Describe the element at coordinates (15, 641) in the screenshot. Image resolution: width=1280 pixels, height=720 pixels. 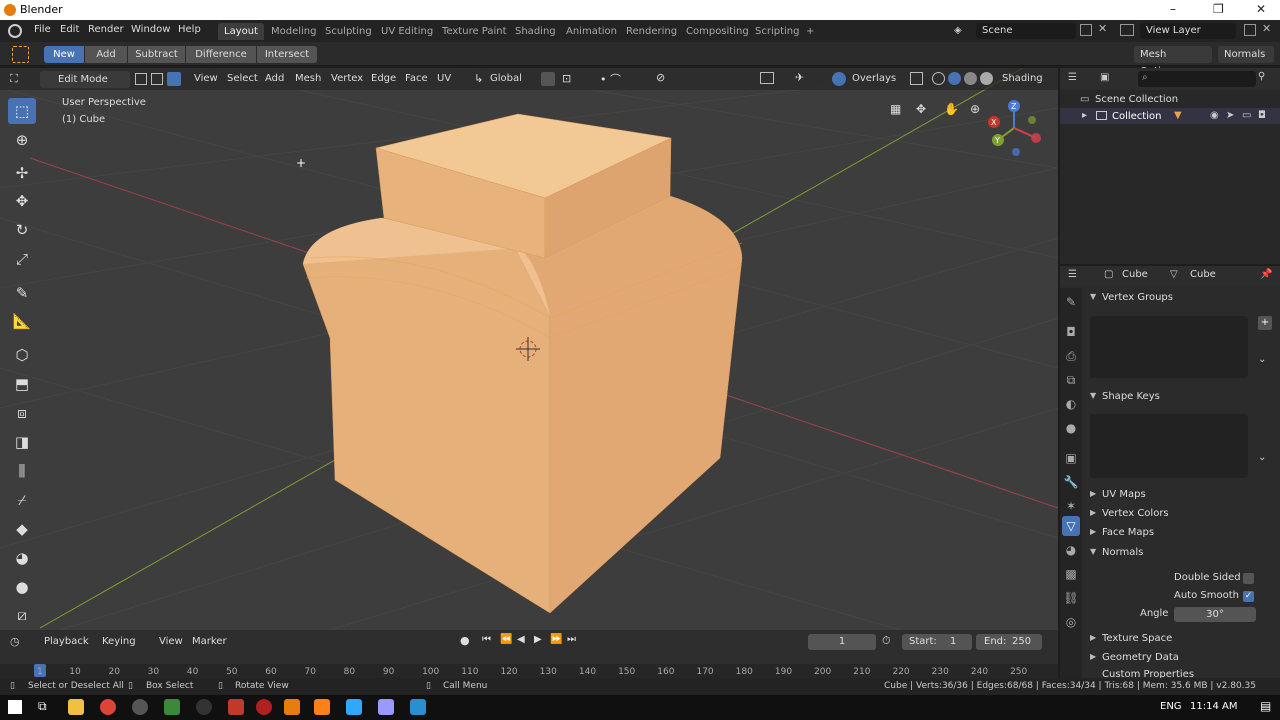
I see `timeline-editor-icon: ◷` at that location.